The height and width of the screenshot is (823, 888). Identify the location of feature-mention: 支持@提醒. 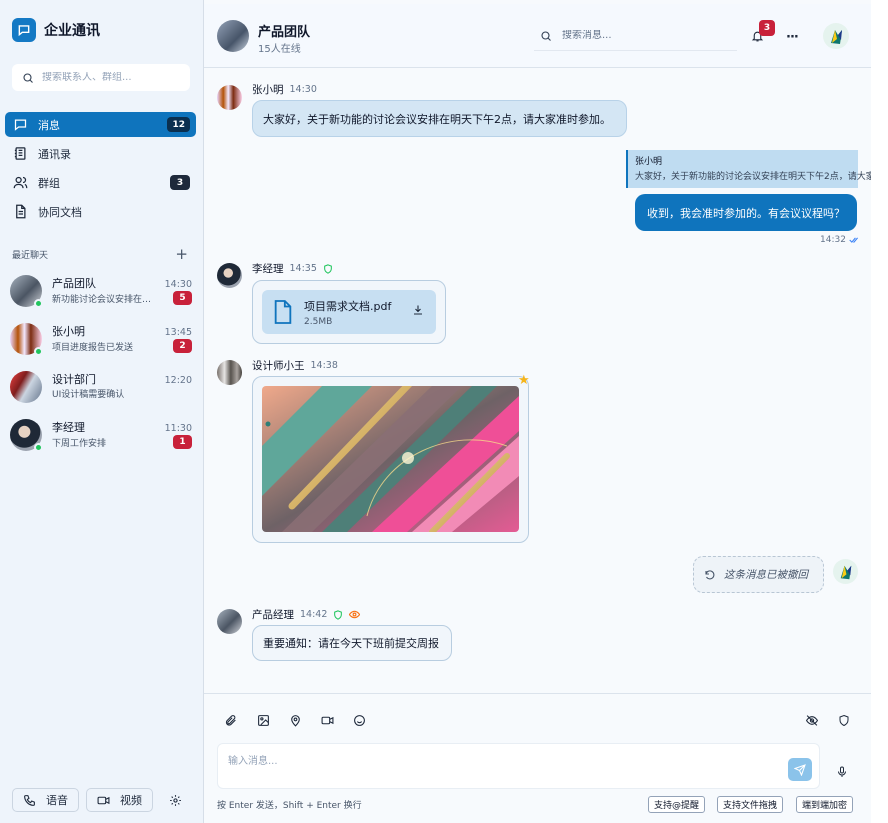
(677, 804).